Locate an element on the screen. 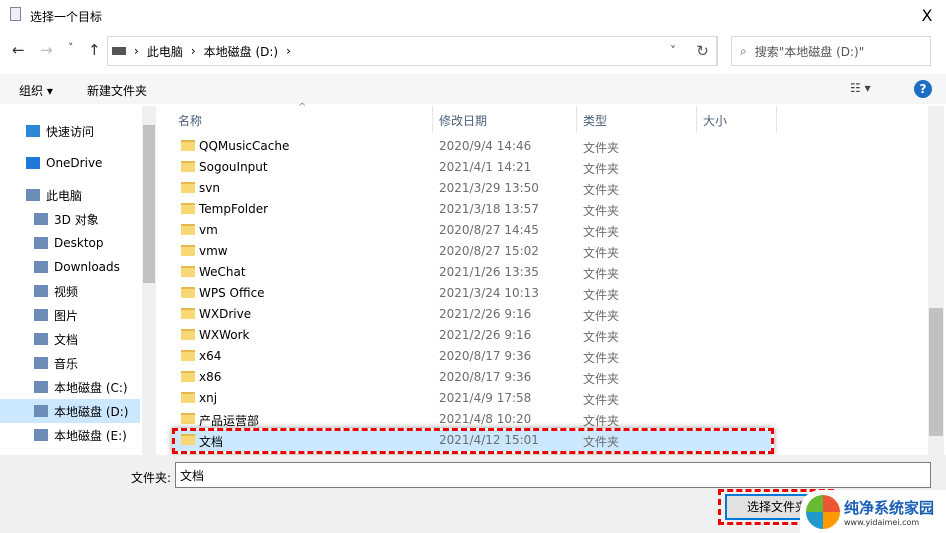 The image size is (946, 533). watermark-logo: 纯净系统家园 www.yidaimei.com is located at coordinates (873, 511).